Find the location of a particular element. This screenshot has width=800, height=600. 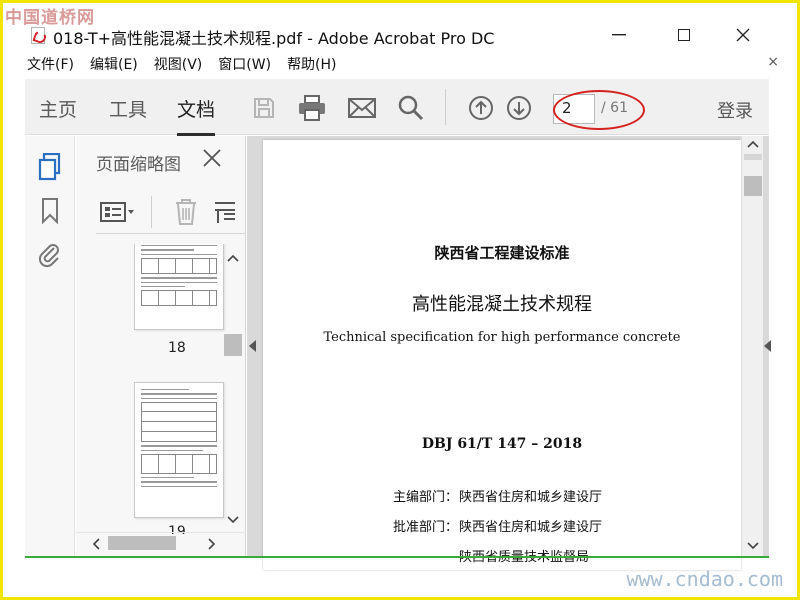

document-vertical-scrollbar is located at coordinates (752, 346).